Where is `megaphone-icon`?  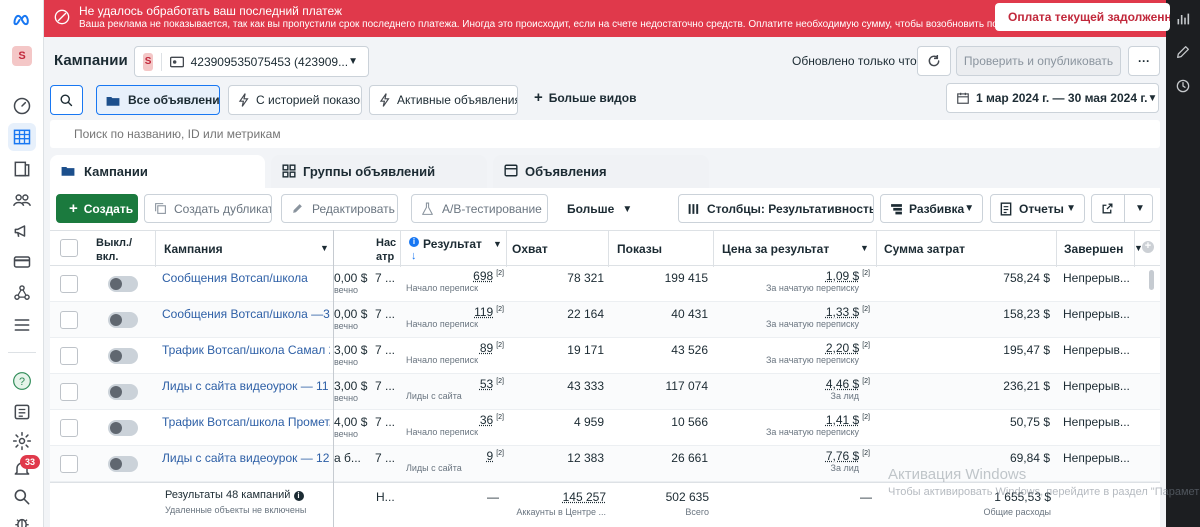
megaphone-icon is located at coordinates (22, 231).